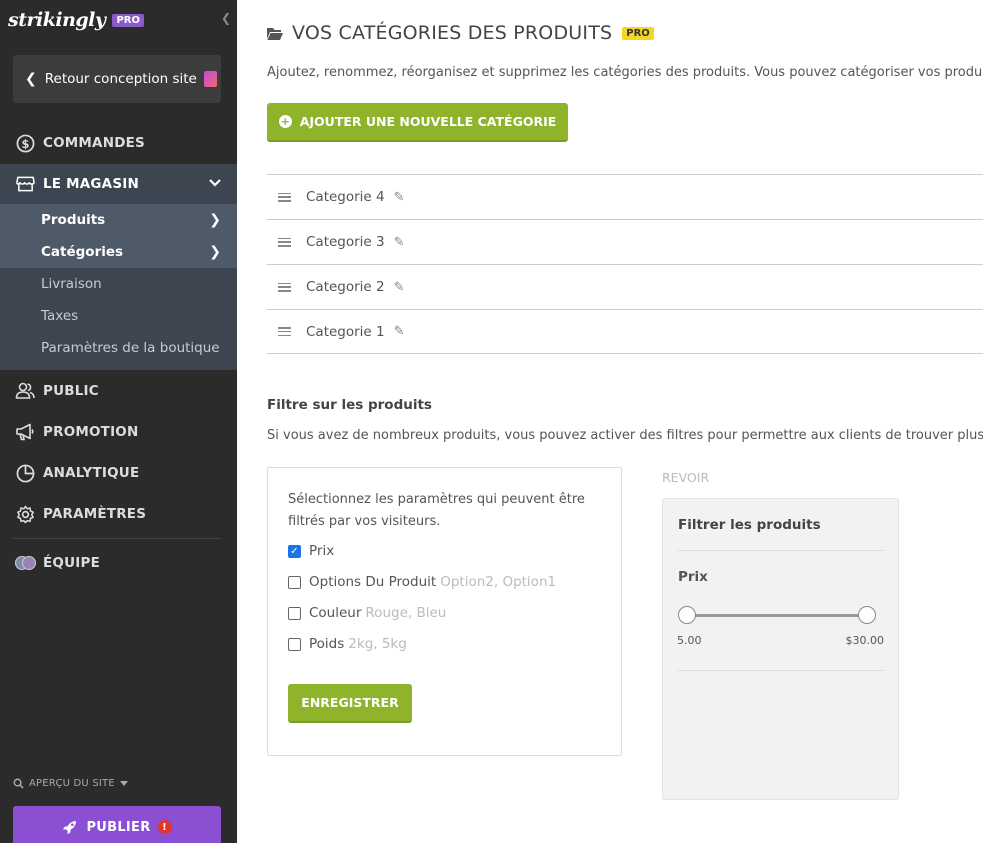 This screenshot has height=843, width=983. I want to click on price-max-value: $30.00, so click(865, 640).